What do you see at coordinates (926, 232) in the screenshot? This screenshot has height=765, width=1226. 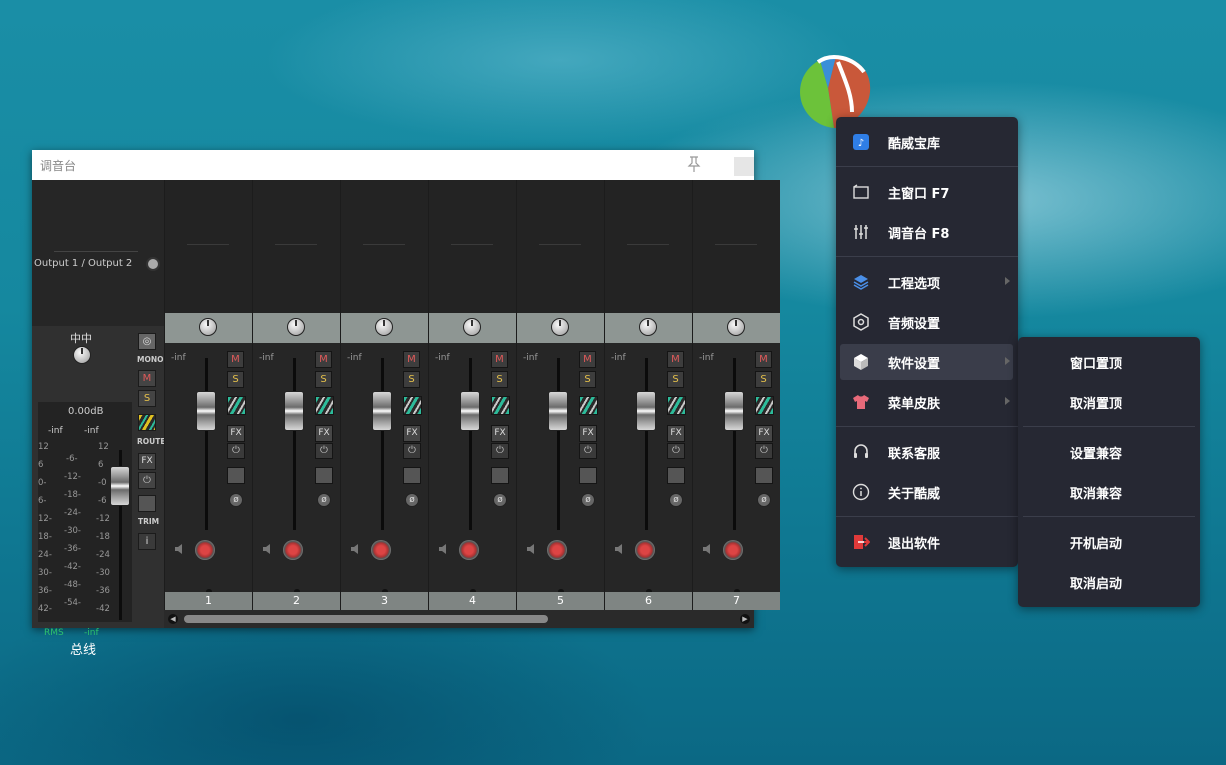 I see `menu-item-mixer: 调音台 F8` at bounding box center [926, 232].